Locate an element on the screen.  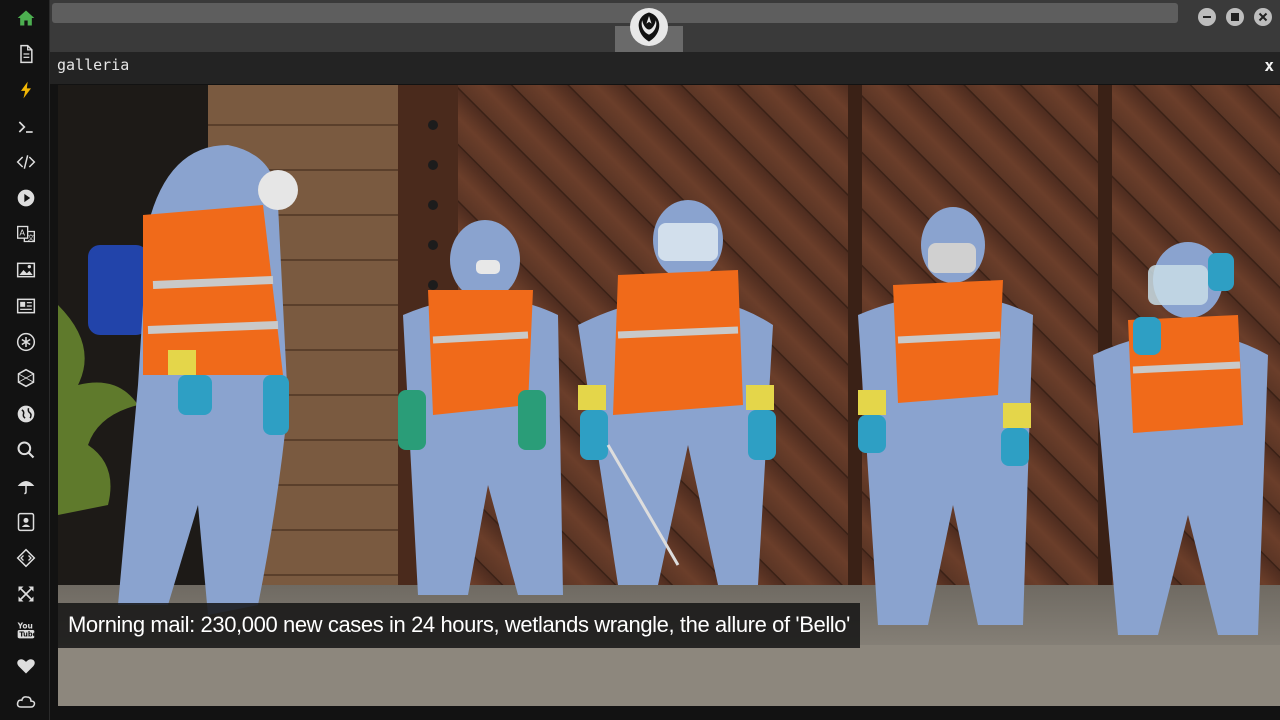
document-icon is located at coordinates (26, 54).